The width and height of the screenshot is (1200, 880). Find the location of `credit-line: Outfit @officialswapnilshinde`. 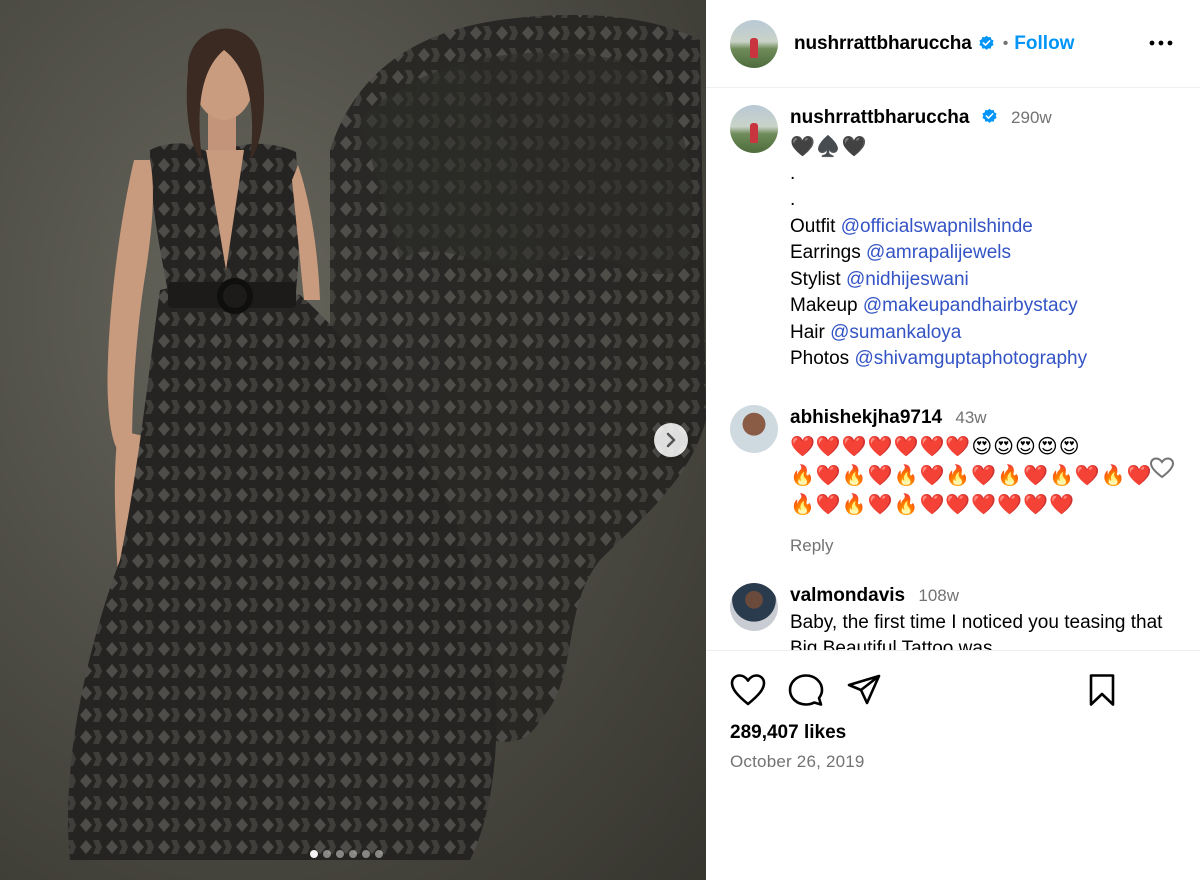

credit-line: Outfit @officialswapnilshinde is located at coordinates (985, 227).